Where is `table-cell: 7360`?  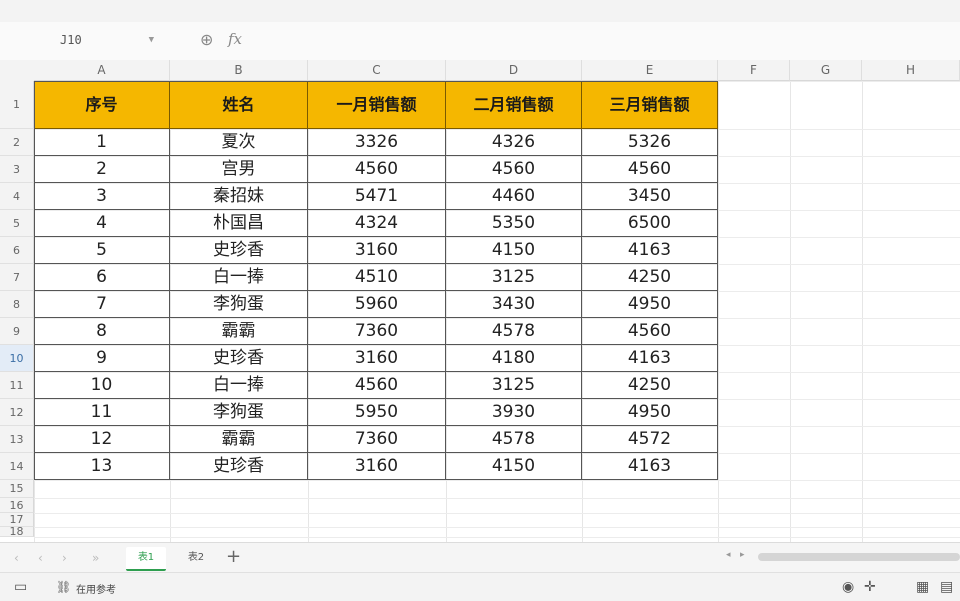 table-cell: 7360 is located at coordinates (377, 439).